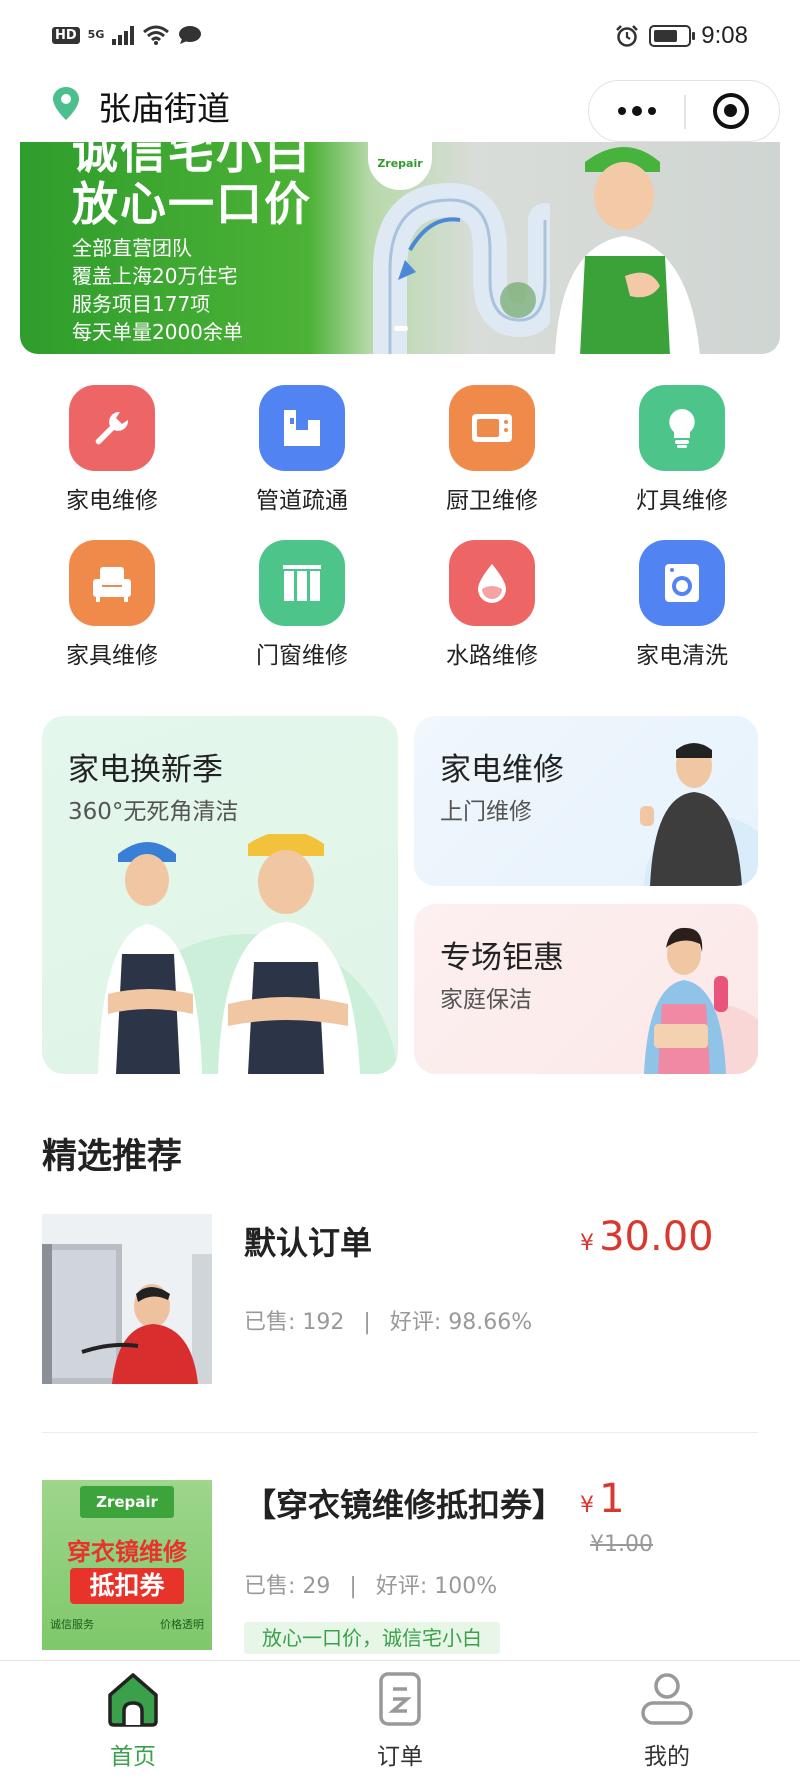 Image resolution: width=800 pixels, height=1778 pixels. What do you see at coordinates (287, 1586) in the screenshot?
I see `sold-count: 已售: 29` at bounding box center [287, 1586].